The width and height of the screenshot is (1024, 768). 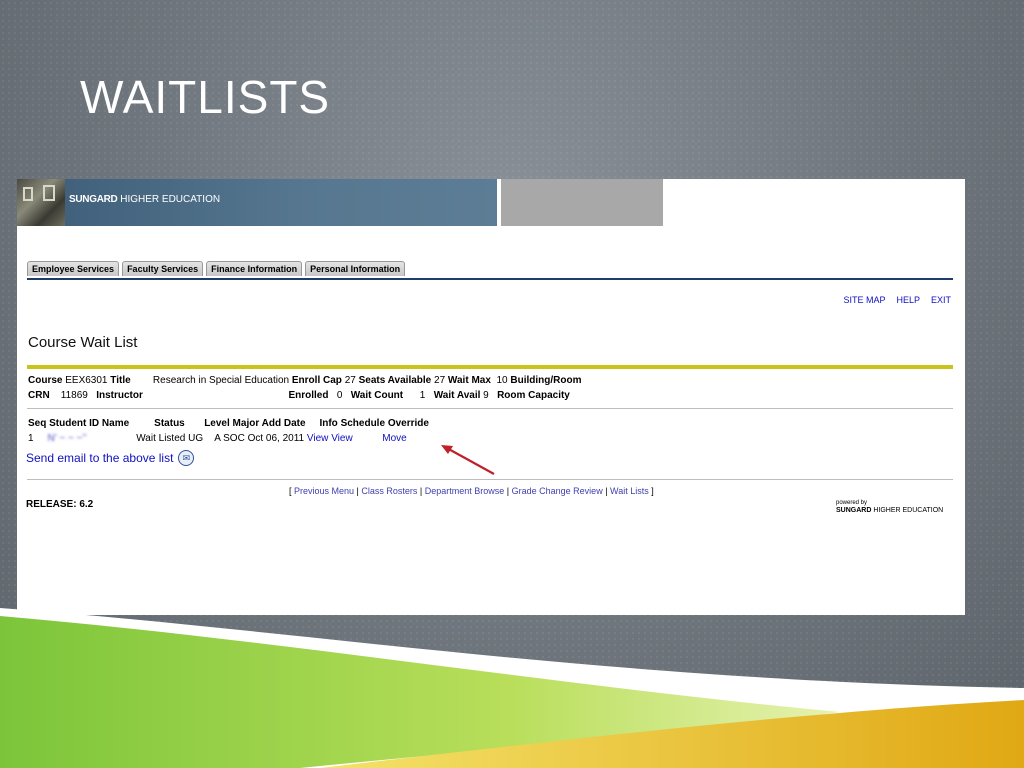 I want to click on col-schedule: Schedule, so click(x=363, y=423).